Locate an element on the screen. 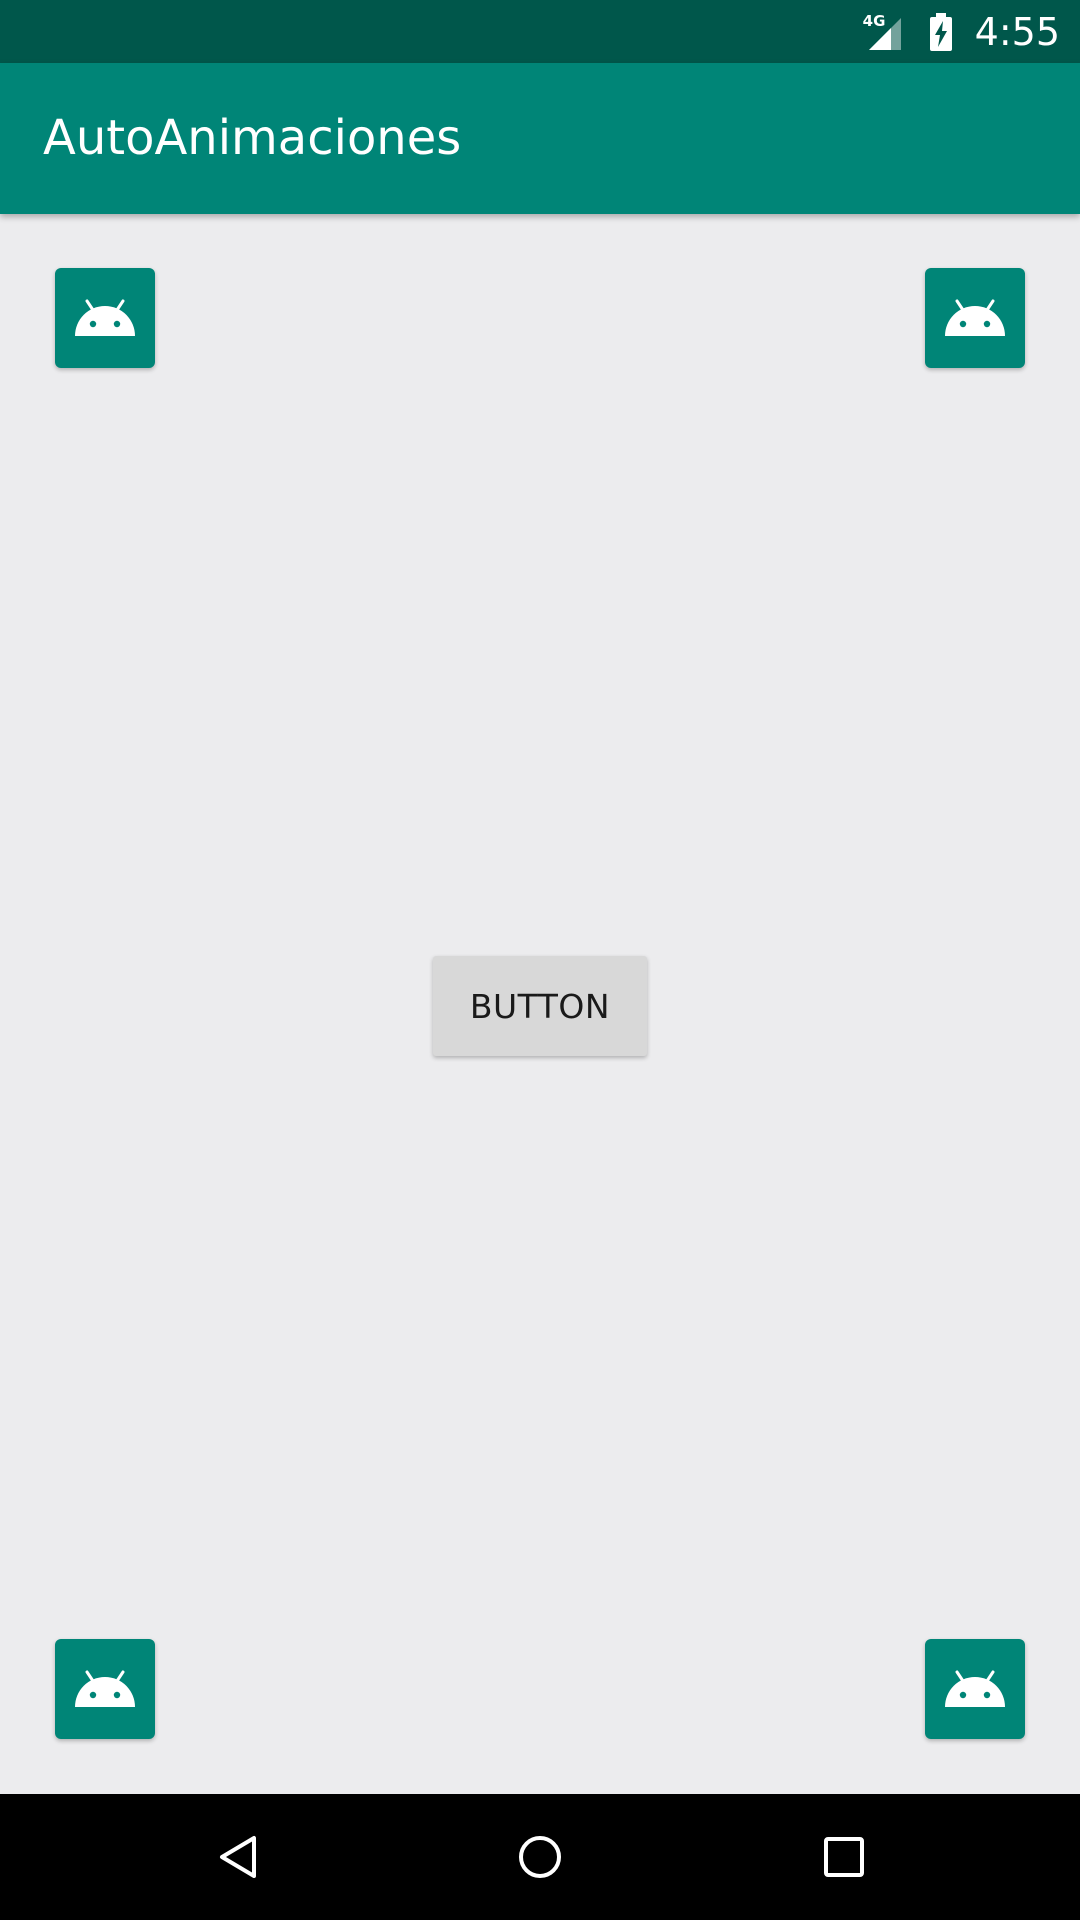 This screenshot has width=1080, height=1920. android-launcher-icon-bottom-left is located at coordinates (105, 1689).